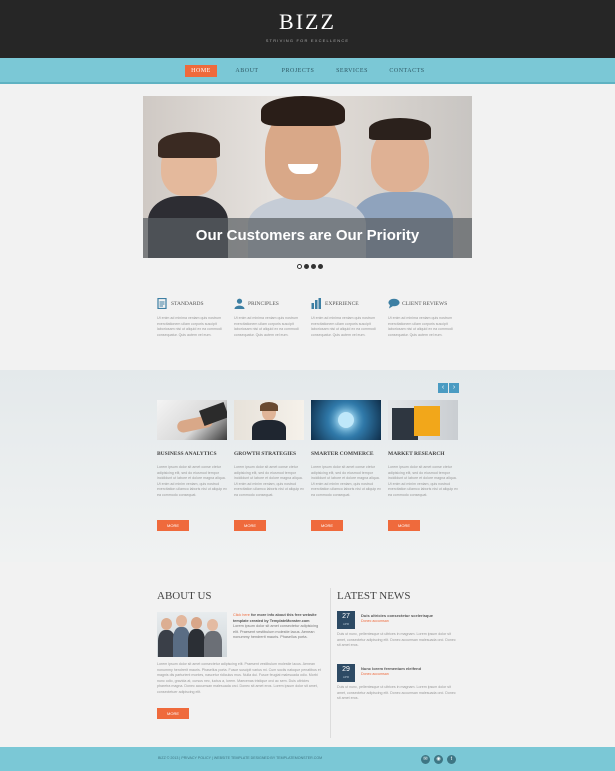  Describe the element at coordinates (192, 420) in the screenshot. I see `service-image-business-analytics` at that location.